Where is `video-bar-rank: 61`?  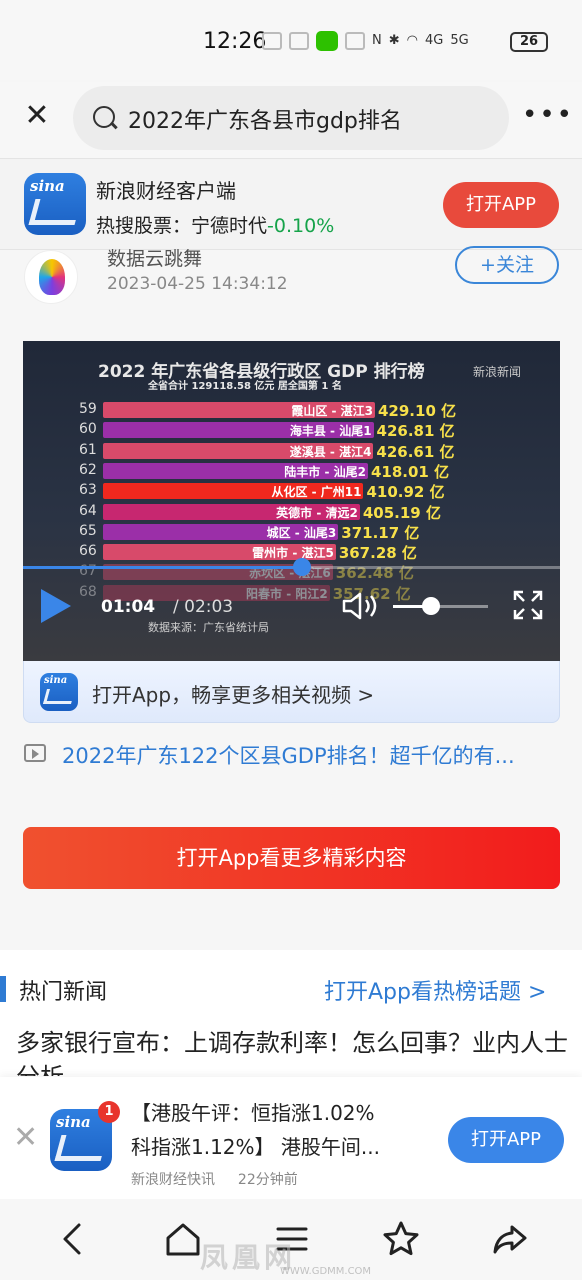 video-bar-rank: 61 is located at coordinates (88, 449).